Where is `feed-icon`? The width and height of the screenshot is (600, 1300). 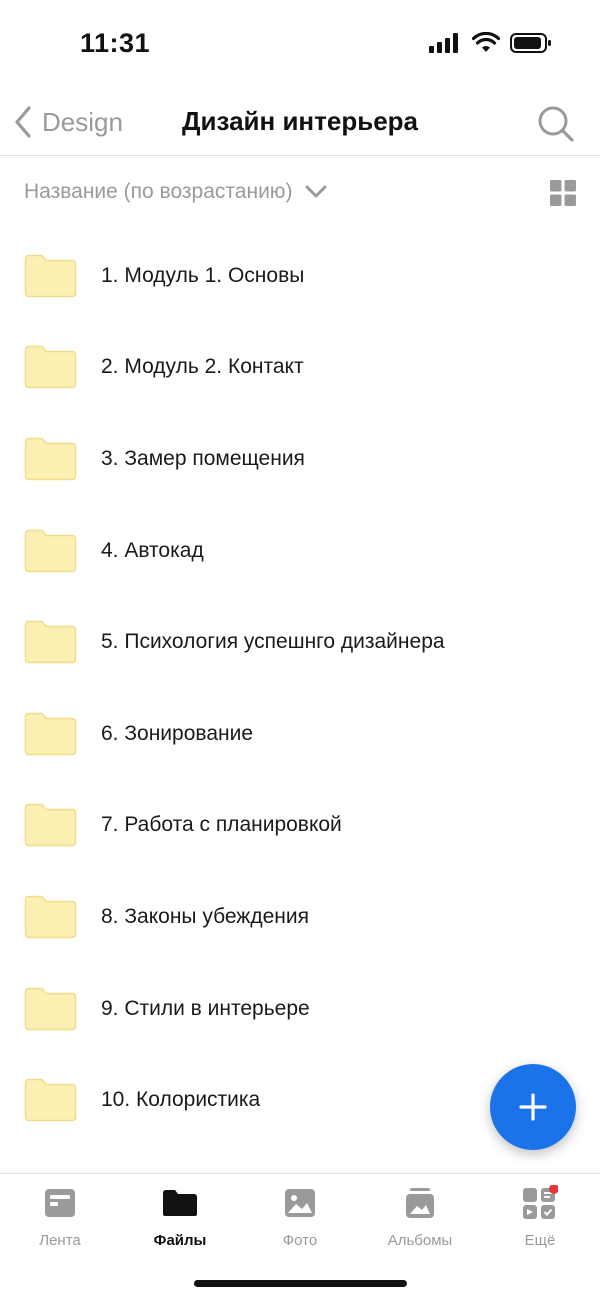
feed-icon is located at coordinates (60, 1203).